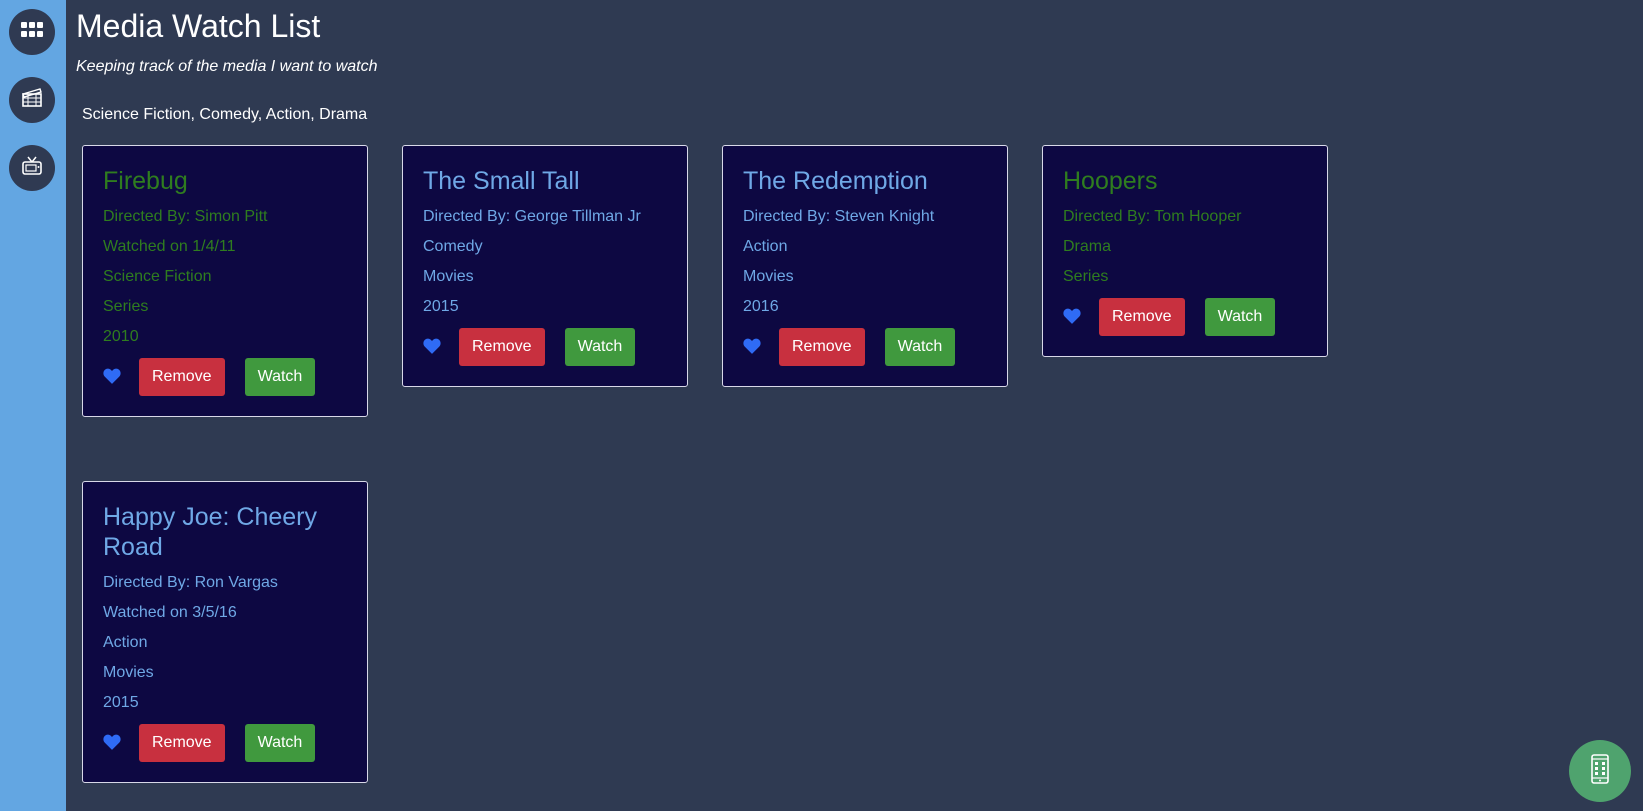 The width and height of the screenshot is (1643, 811). What do you see at coordinates (761, 306) in the screenshot?
I see `media-year: 2016` at bounding box center [761, 306].